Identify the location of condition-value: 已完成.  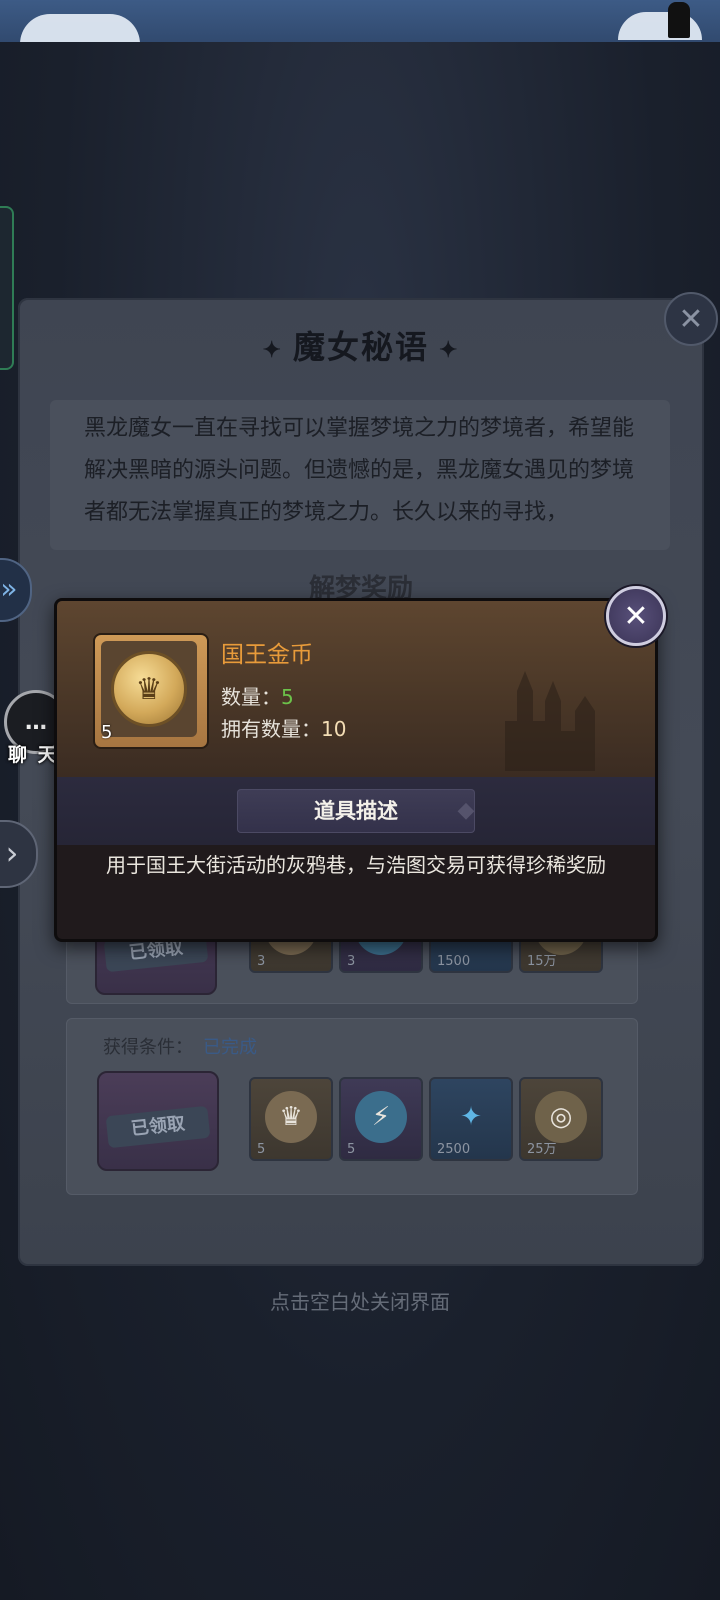
(230, 1047).